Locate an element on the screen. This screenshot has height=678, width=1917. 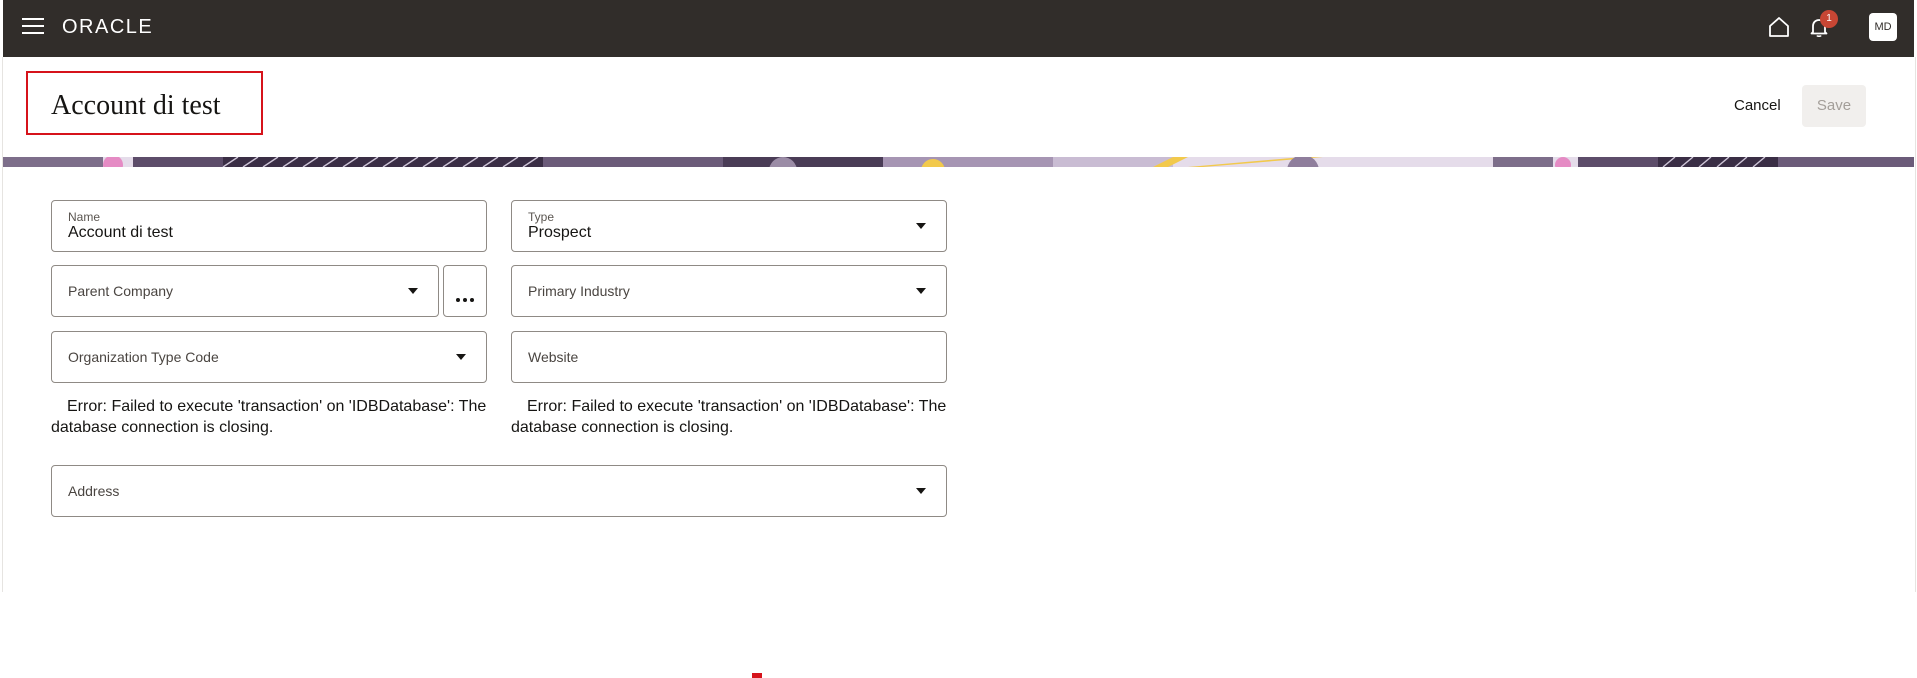
parent-company-select: Parent Company is located at coordinates (245, 291).